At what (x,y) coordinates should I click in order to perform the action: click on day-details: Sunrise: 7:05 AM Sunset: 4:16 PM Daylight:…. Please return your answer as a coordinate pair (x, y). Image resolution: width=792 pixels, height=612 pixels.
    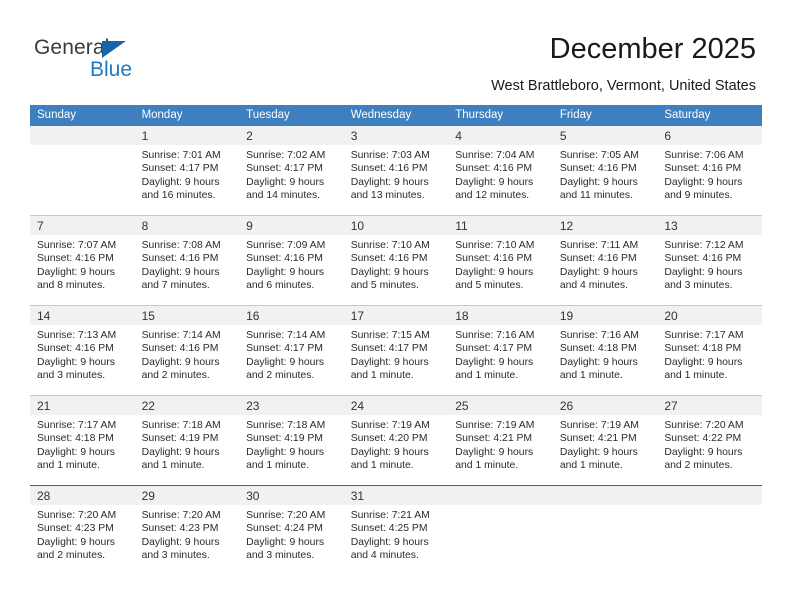
    Looking at the image, I should click on (605, 174).